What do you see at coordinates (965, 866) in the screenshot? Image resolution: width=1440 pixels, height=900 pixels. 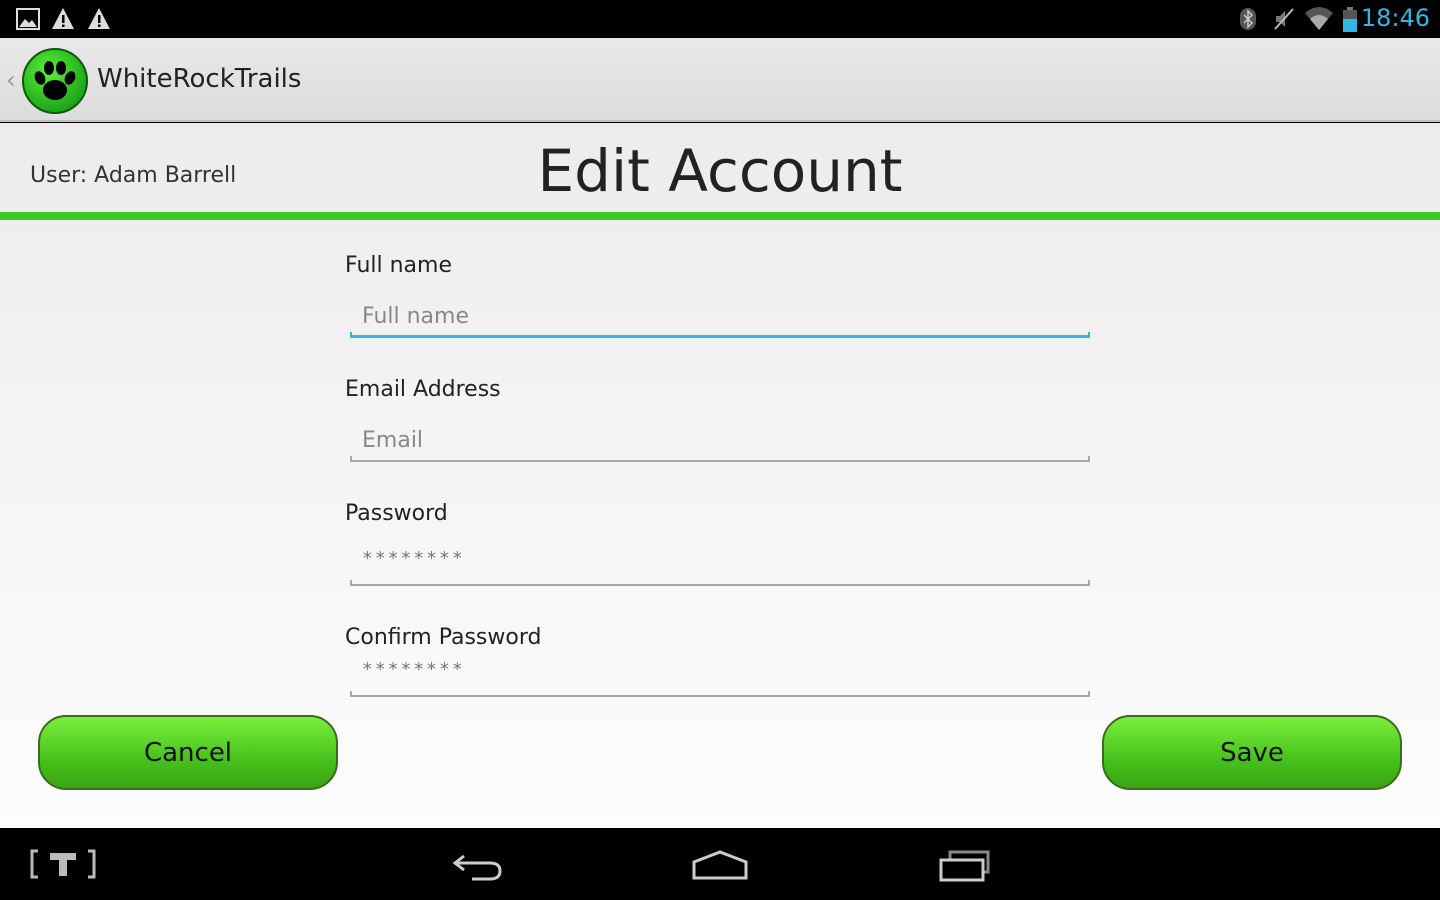 I see `recent-apps-icon` at bounding box center [965, 866].